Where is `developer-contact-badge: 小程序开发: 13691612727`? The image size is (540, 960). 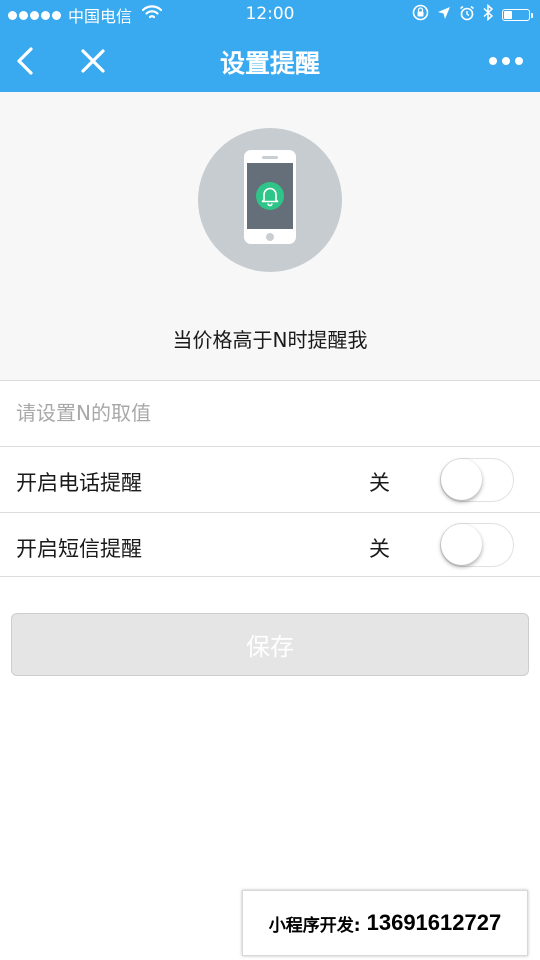 developer-contact-badge: 小程序开发: 13691612727 is located at coordinates (385, 923).